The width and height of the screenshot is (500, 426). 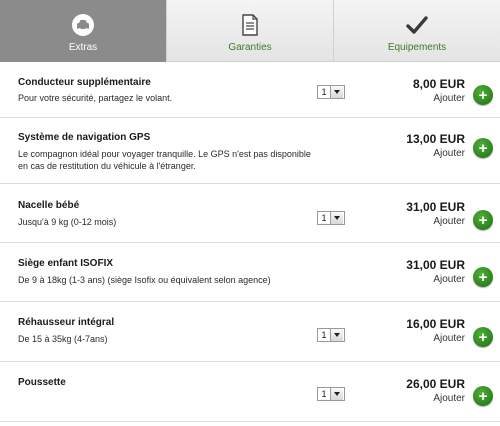 I want to click on item-title: Réhausseur intégral, so click(x=66, y=322).